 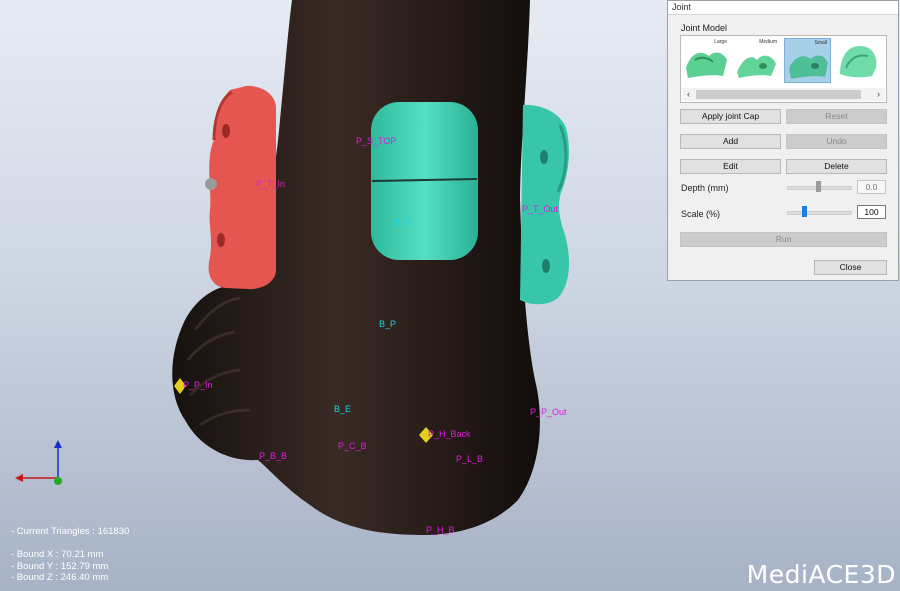 I want to click on depth-slider-handle, so click(x=818, y=186).